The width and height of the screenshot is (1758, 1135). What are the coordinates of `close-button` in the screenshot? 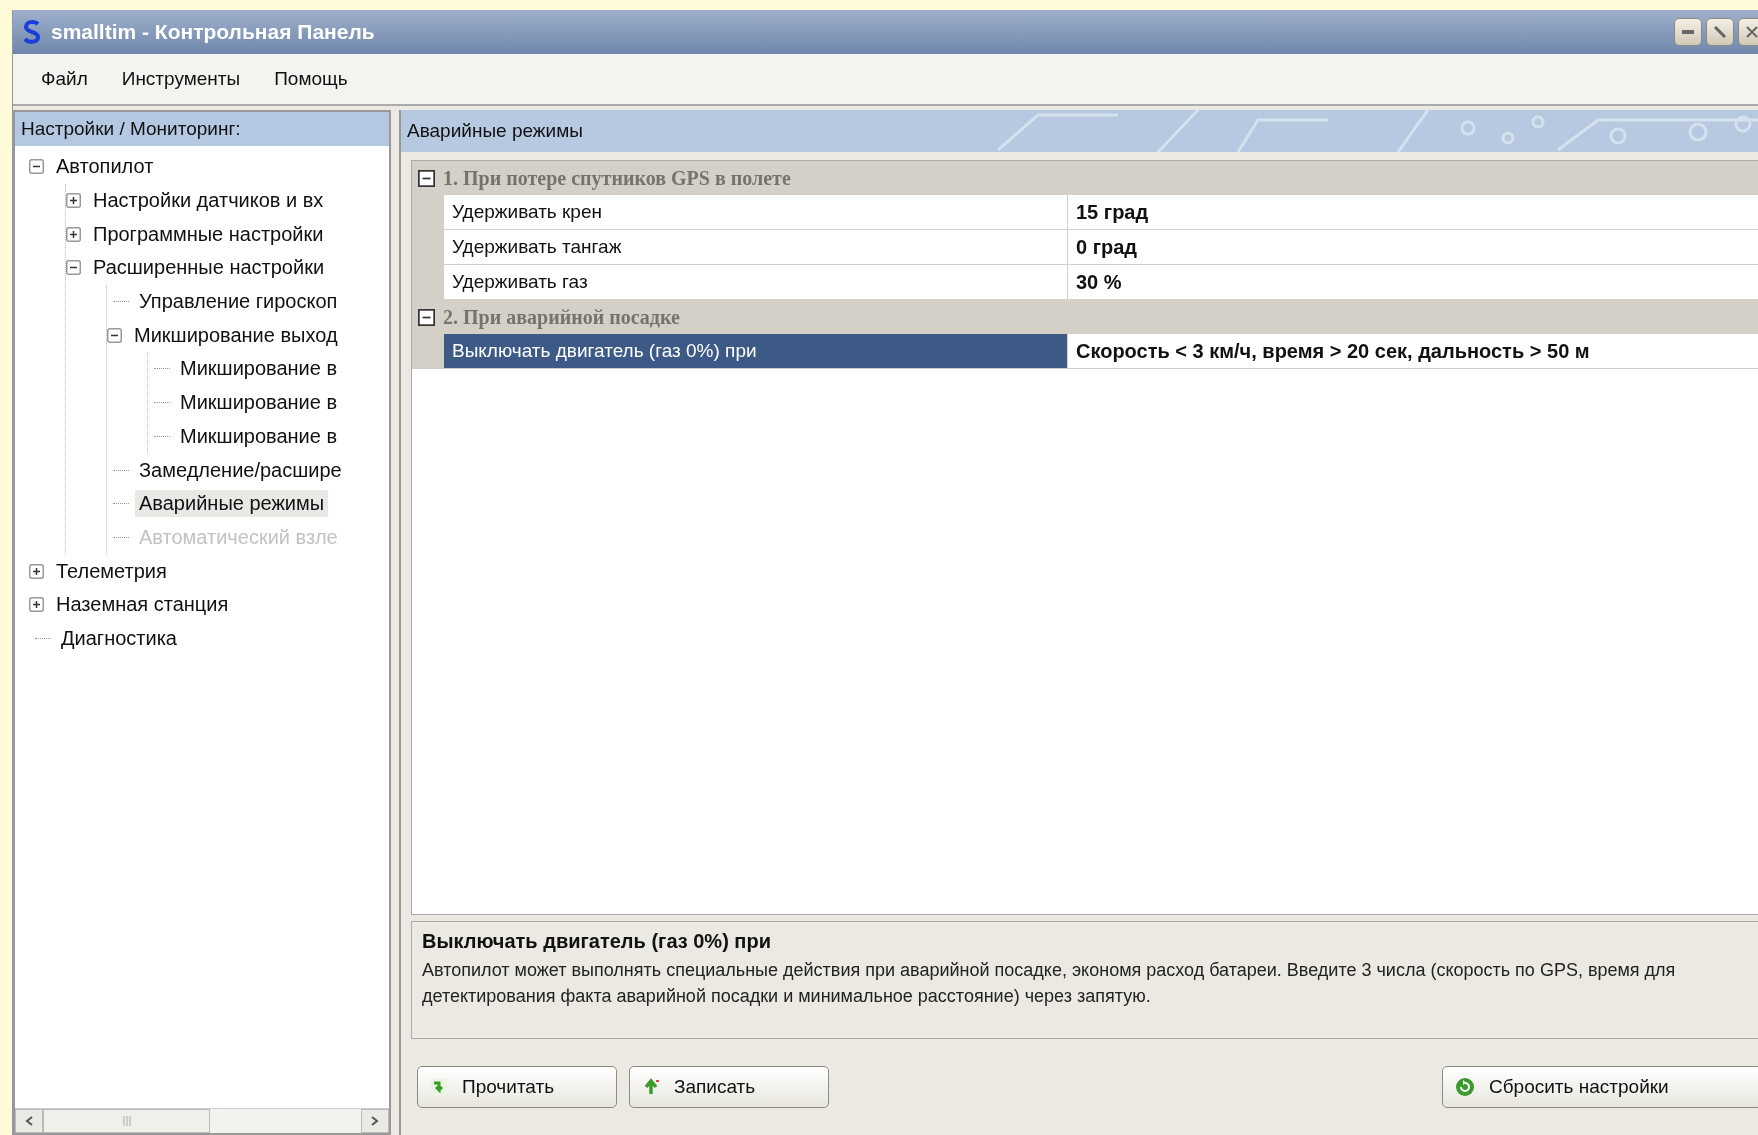 It's located at (1748, 32).